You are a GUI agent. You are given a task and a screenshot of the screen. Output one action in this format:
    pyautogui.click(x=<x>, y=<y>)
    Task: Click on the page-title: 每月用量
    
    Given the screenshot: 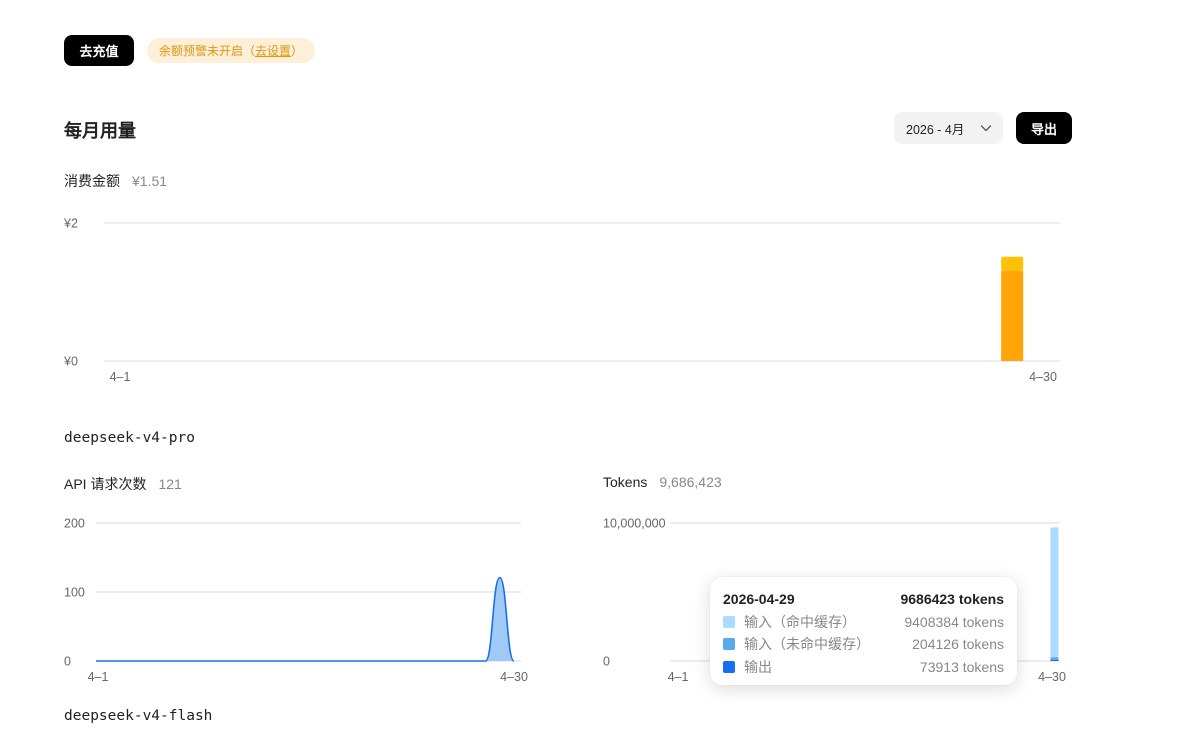 What is the action you would take?
    pyautogui.click(x=100, y=131)
    